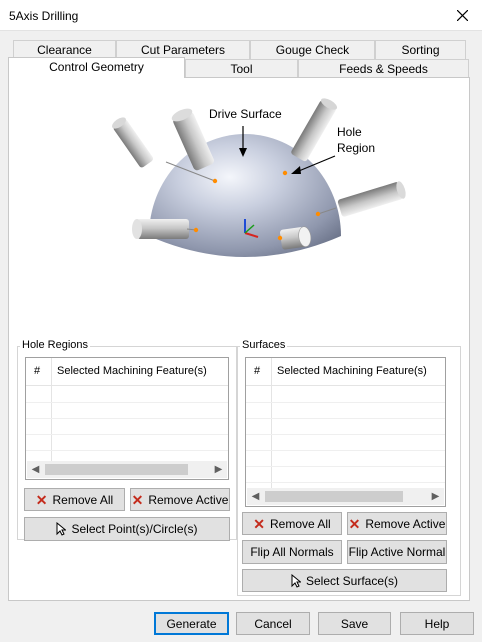 The width and height of the screenshot is (482, 642). I want to click on button-label: Select Point(s)/Circle(s), so click(134, 529).